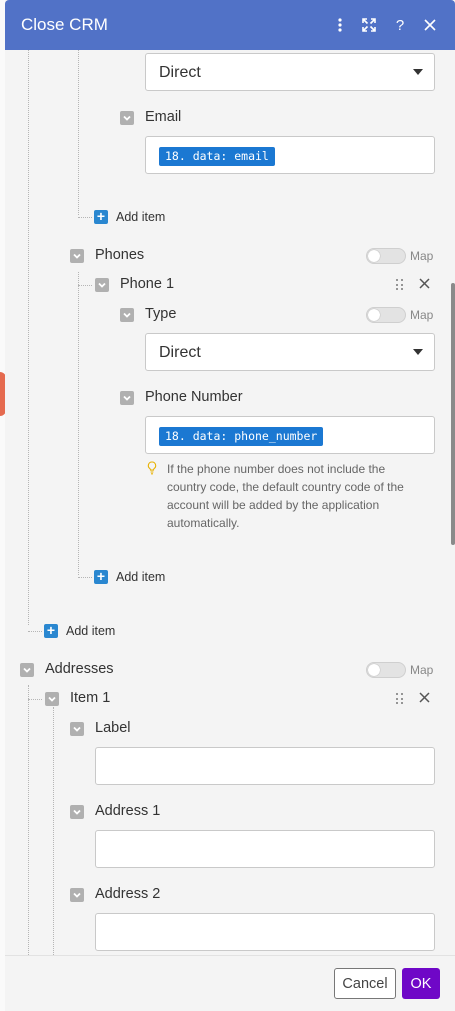 The height and width of the screenshot is (1011, 455). I want to click on type-map-toggle, so click(386, 315).